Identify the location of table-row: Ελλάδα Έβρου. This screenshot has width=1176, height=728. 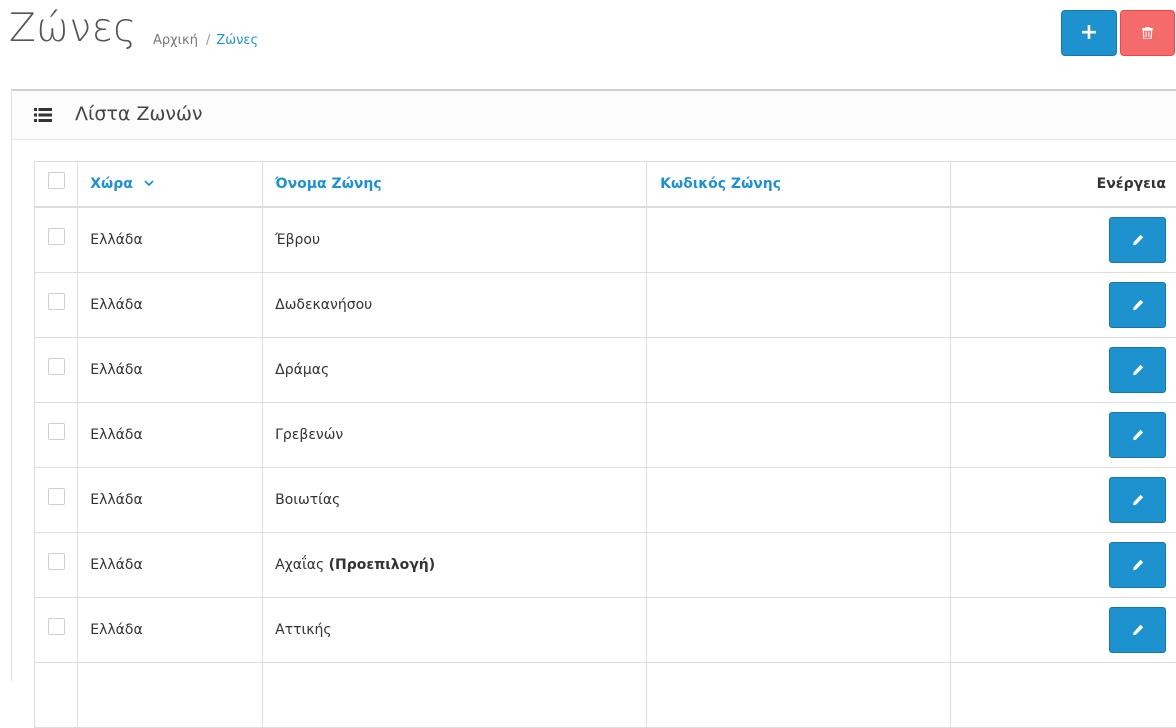
(605, 240).